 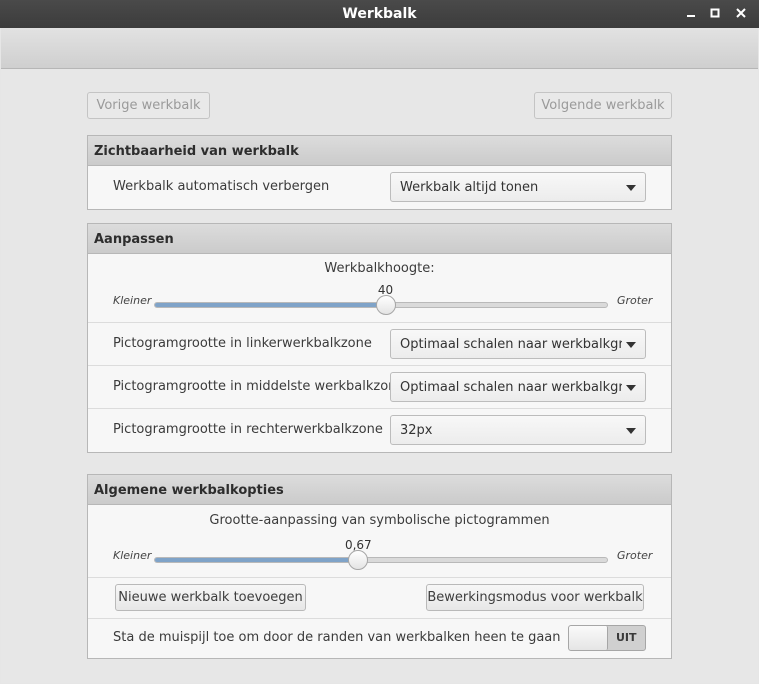 I want to click on visibility-header: Zichtbaarheid van werkbalk, so click(x=379, y=151).